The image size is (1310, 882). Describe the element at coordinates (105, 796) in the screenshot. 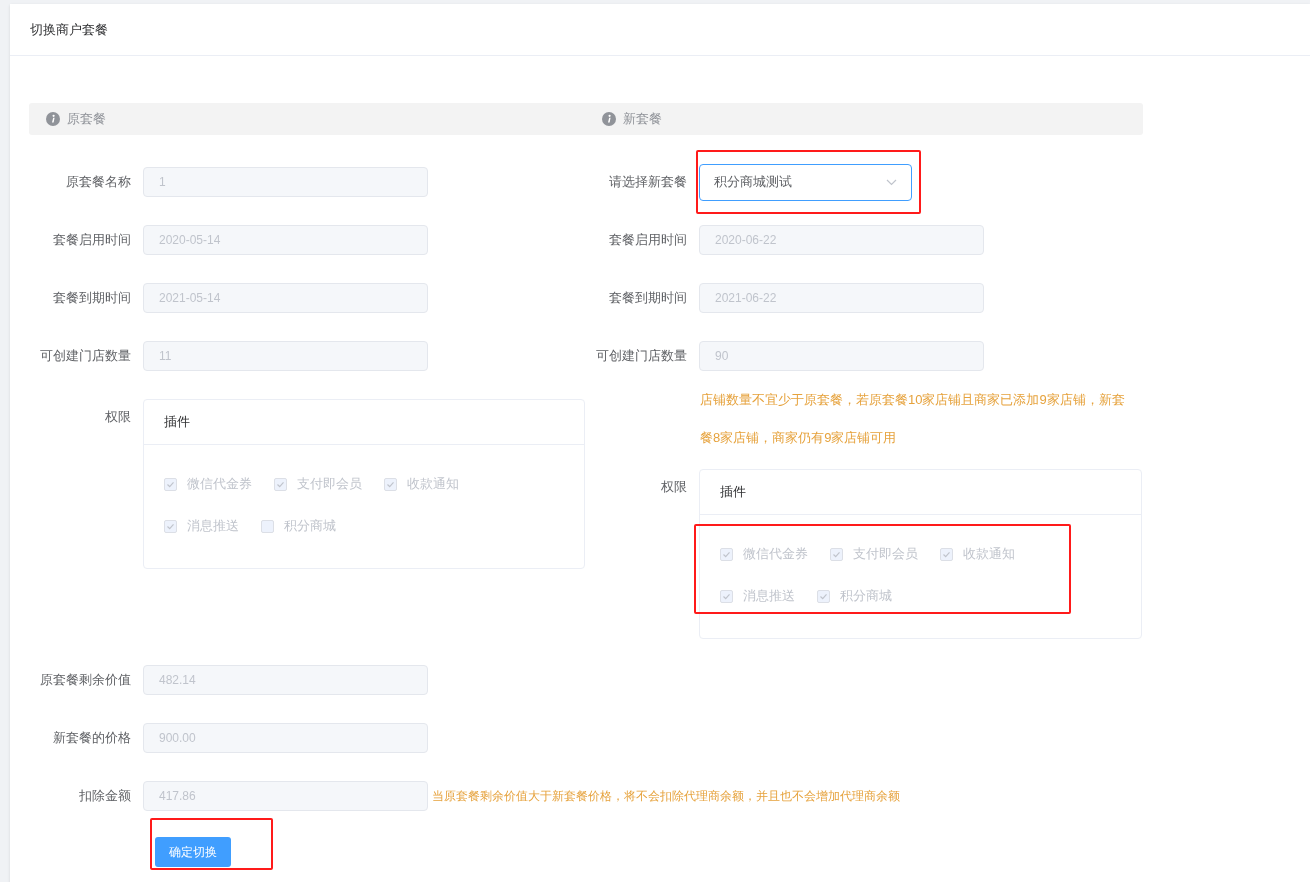

I see `field-label: 扣除金额` at that location.